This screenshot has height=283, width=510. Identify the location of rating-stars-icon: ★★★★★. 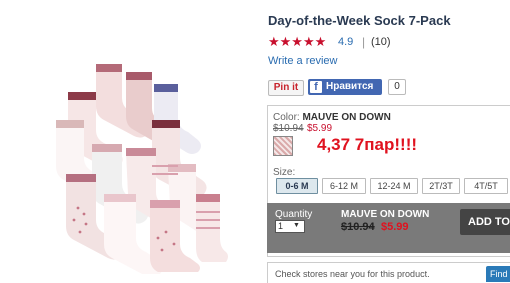
(297, 42).